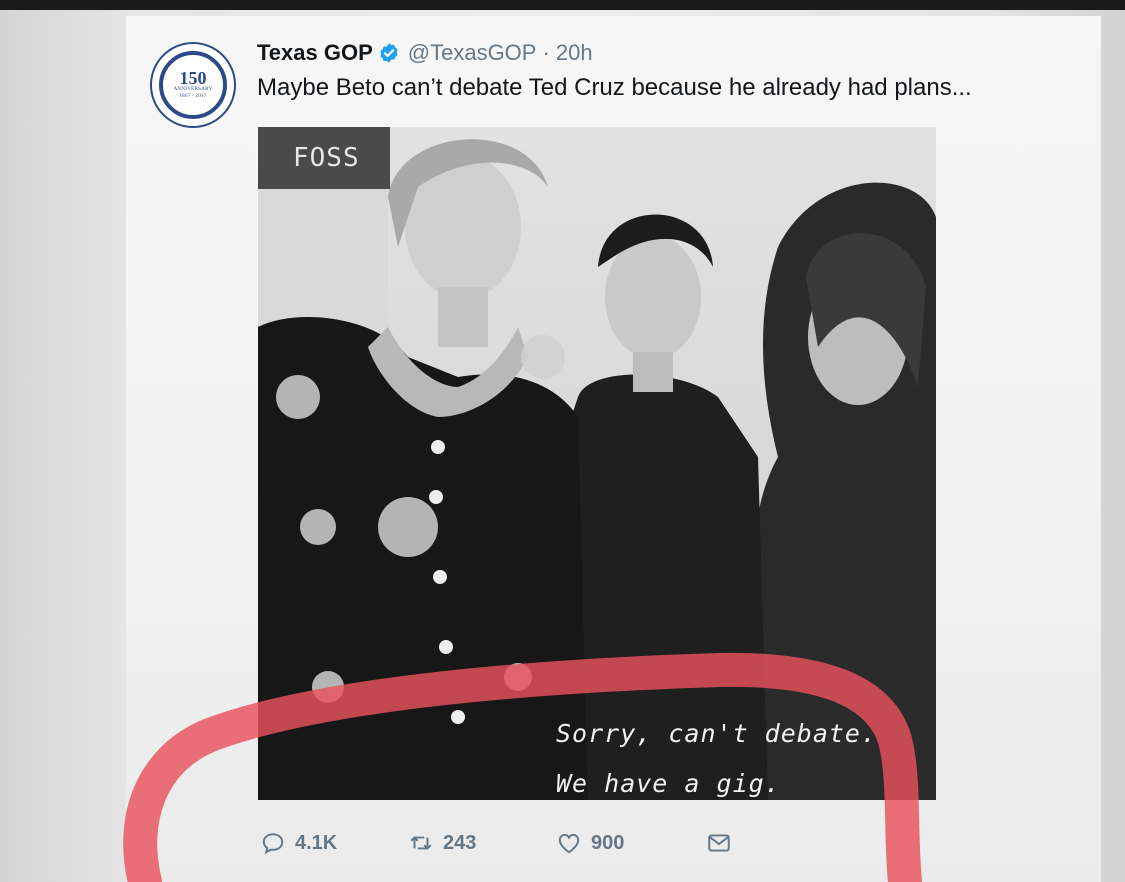 The height and width of the screenshot is (882, 1125). I want to click on verified-badge-icon, so click(389, 53).